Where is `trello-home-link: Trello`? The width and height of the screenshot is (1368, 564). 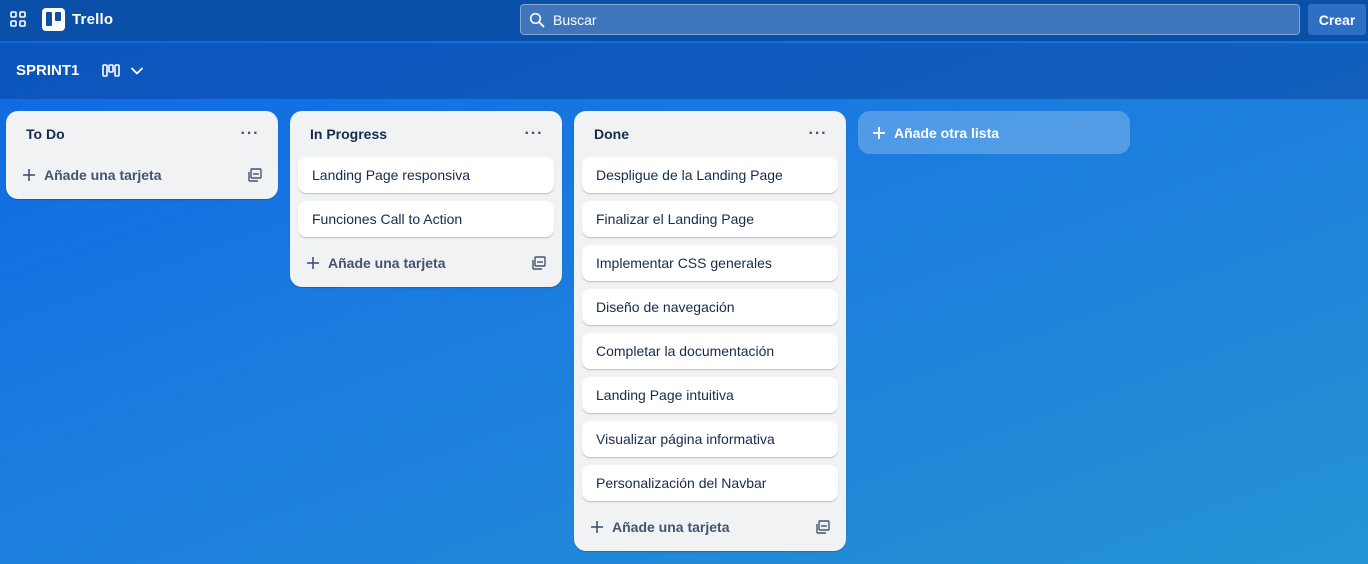
trello-home-link: Trello is located at coordinates (77, 19).